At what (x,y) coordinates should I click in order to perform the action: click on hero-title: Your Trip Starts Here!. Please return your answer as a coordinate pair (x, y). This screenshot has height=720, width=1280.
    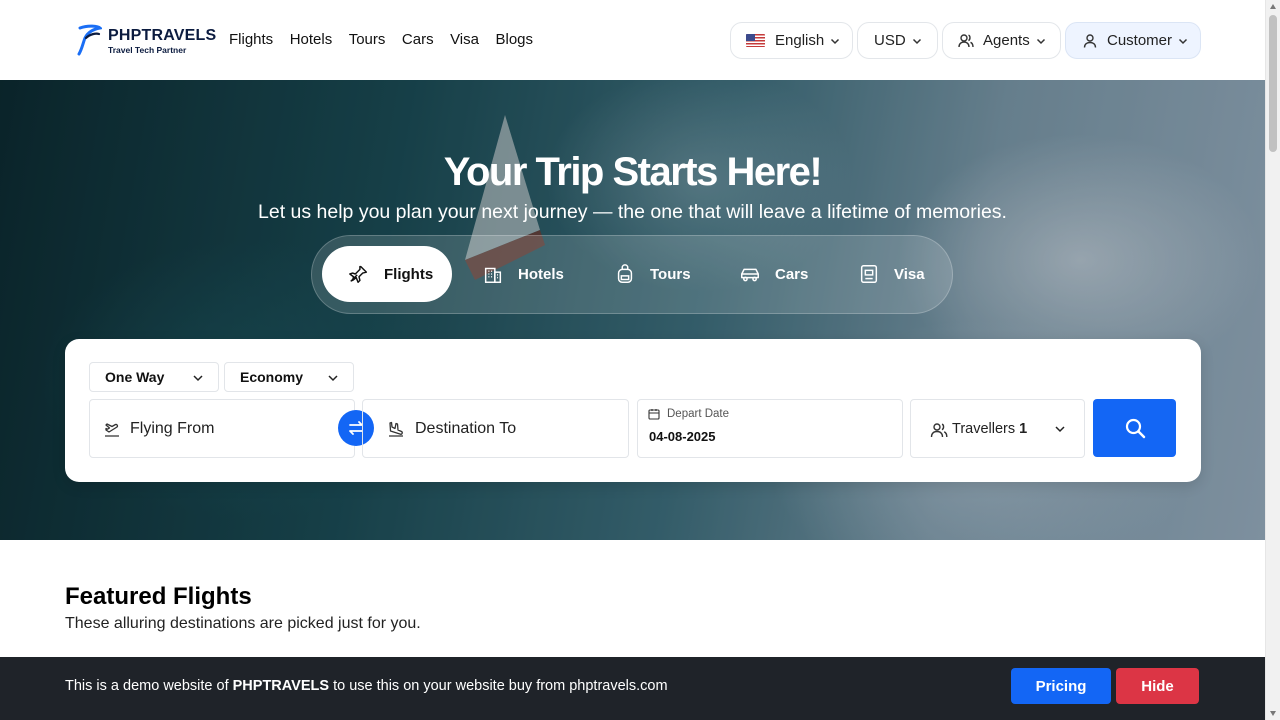
    Looking at the image, I should click on (633, 172).